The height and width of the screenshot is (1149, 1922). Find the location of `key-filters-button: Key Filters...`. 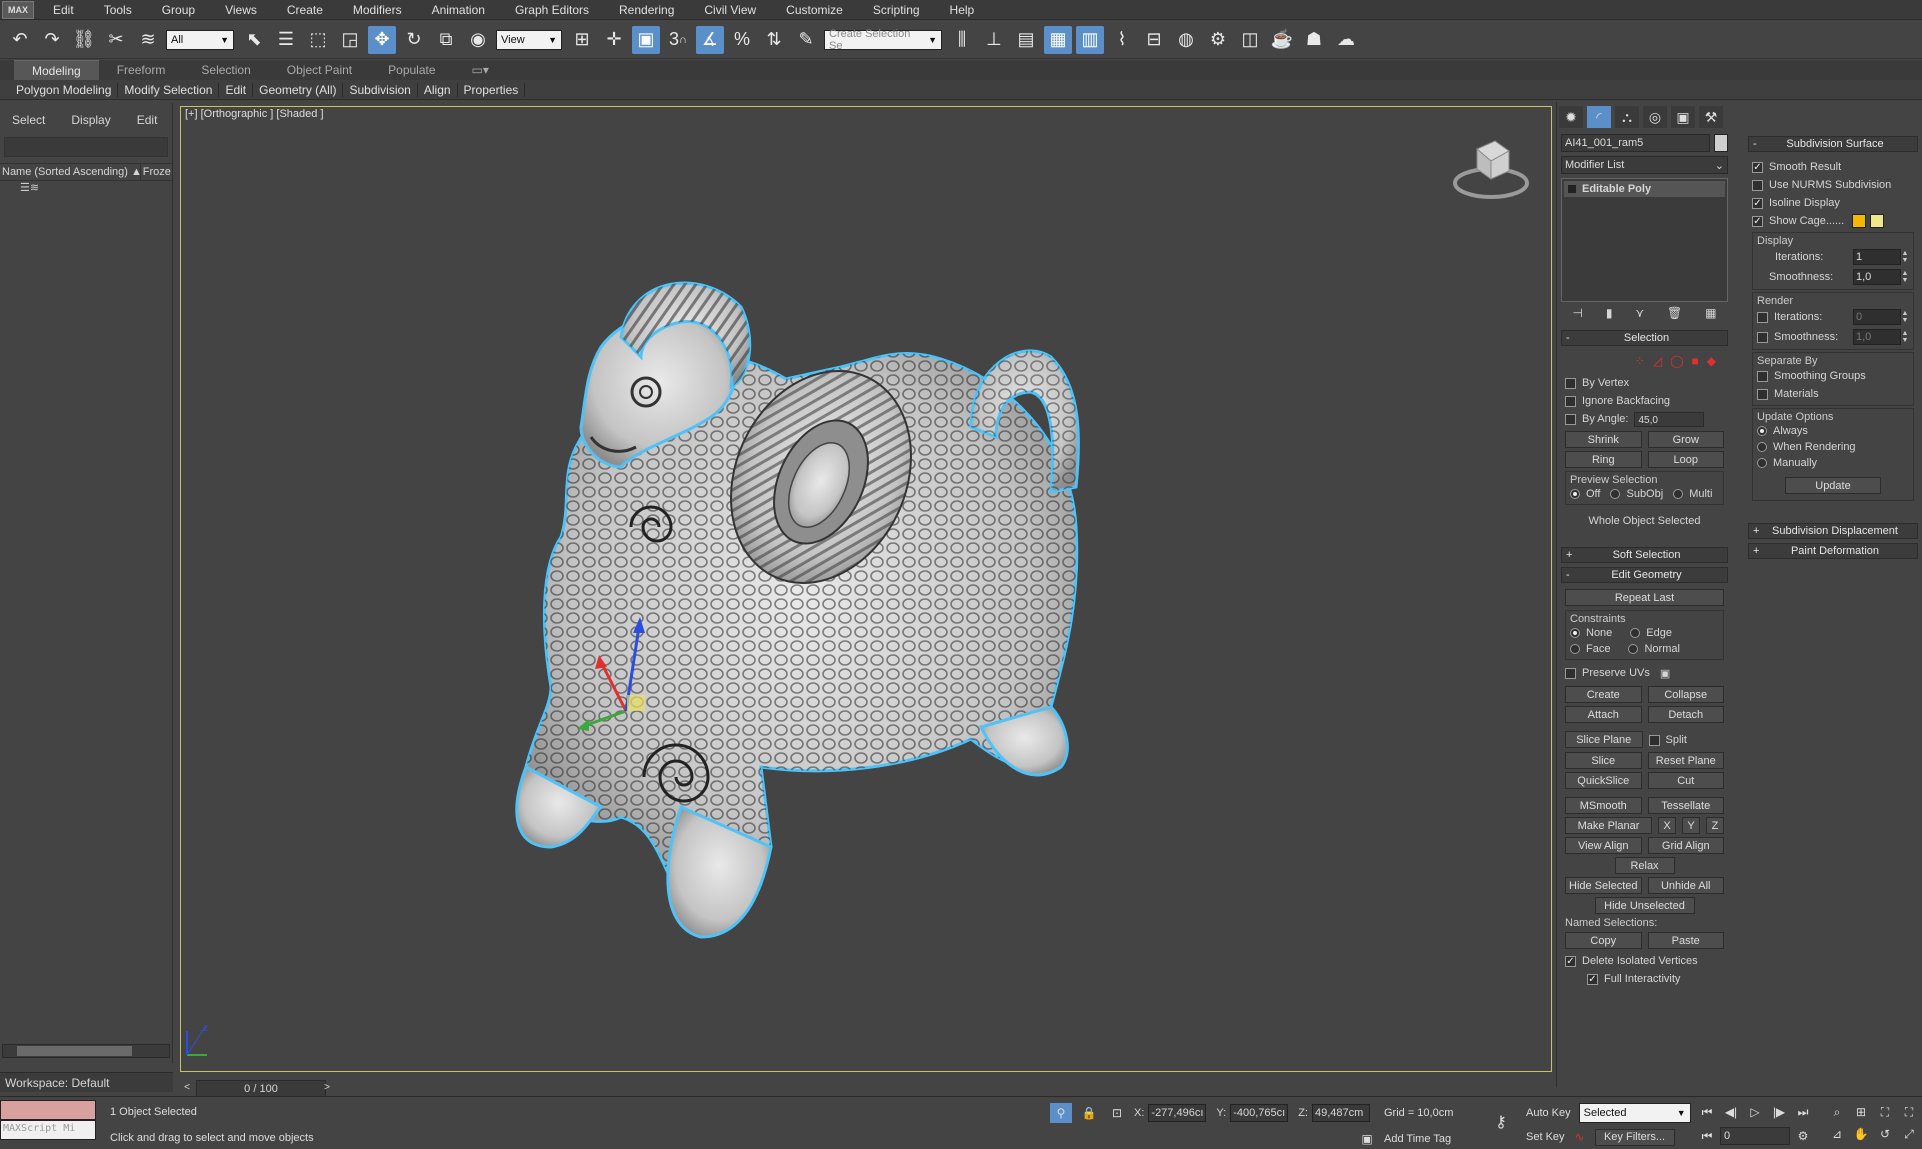

key-filters-button: Key Filters... is located at coordinates (1634, 1137).